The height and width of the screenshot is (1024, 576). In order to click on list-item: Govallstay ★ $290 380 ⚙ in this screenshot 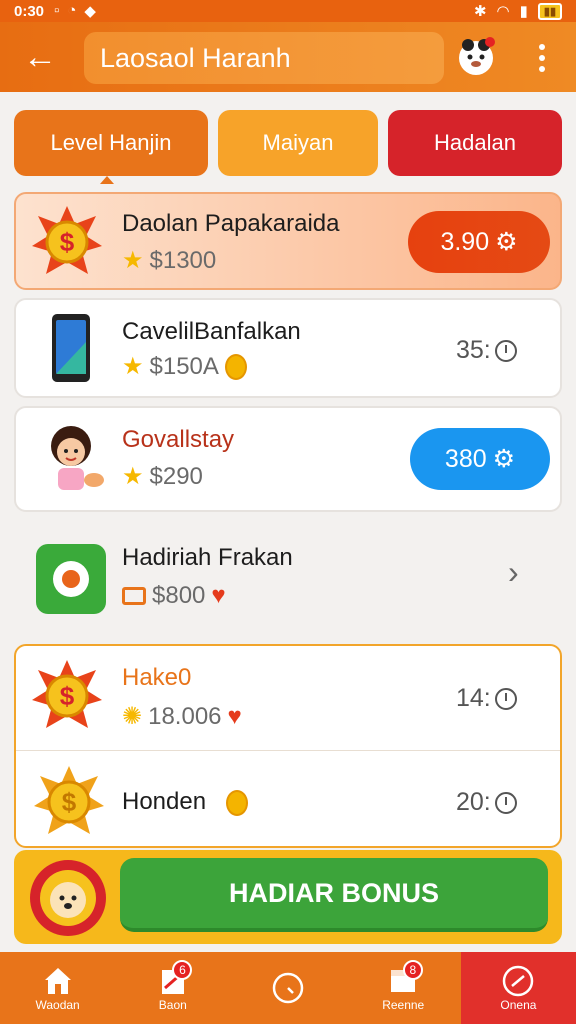, I will do `click(288, 459)`.